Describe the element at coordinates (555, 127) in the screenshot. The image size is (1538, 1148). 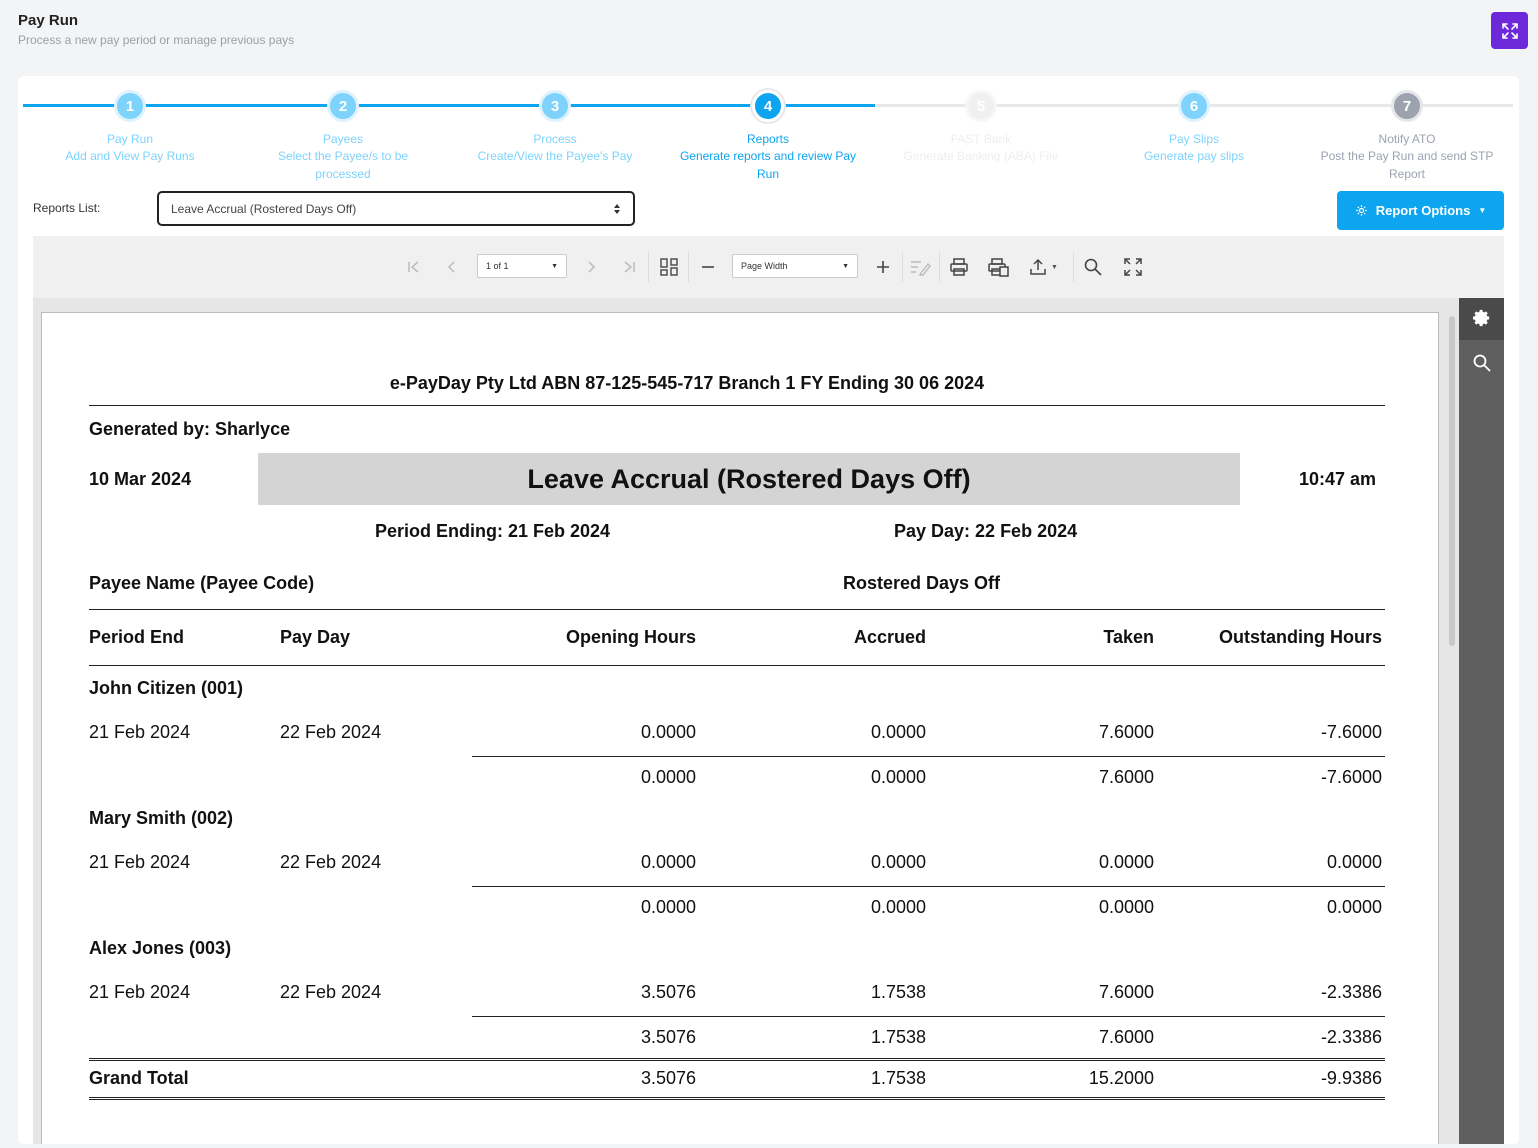
I see `step-process: 3 Process Create/View the Payee's Pay` at that location.